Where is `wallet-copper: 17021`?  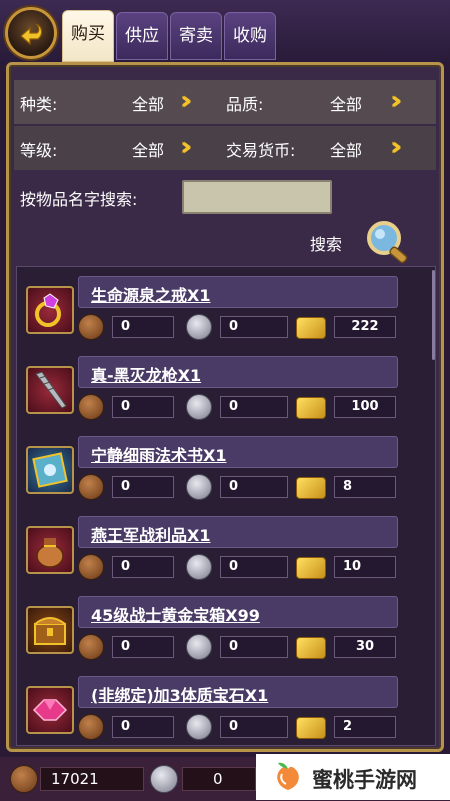 wallet-copper: 17021 is located at coordinates (92, 779).